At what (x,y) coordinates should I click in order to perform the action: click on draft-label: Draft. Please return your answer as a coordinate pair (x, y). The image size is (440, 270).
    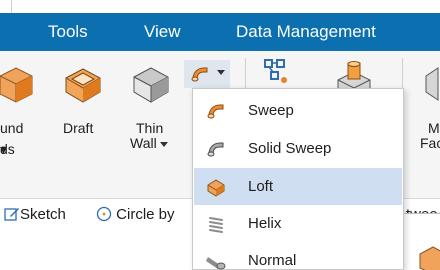
    Looking at the image, I should click on (78, 128).